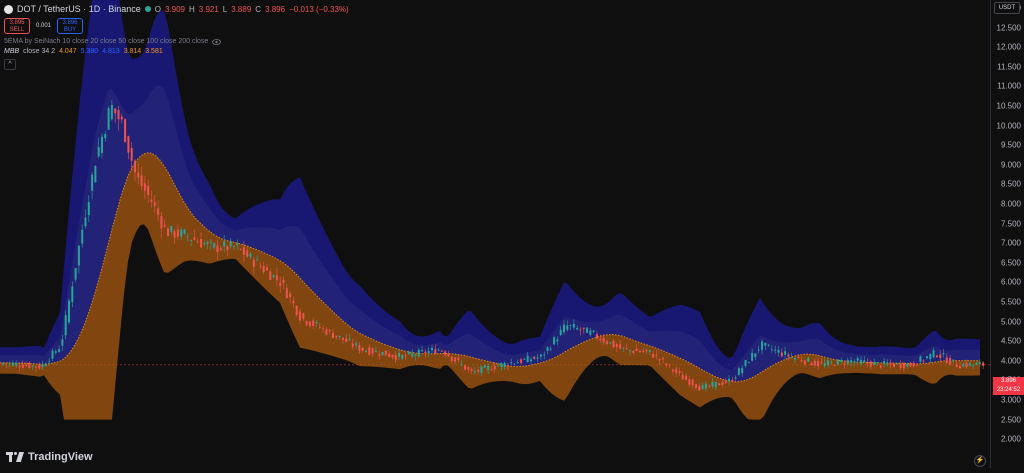  What do you see at coordinates (17, 26) in the screenshot?
I see `sell-button: 3.895 SELL` at bounding box center [17, 26].